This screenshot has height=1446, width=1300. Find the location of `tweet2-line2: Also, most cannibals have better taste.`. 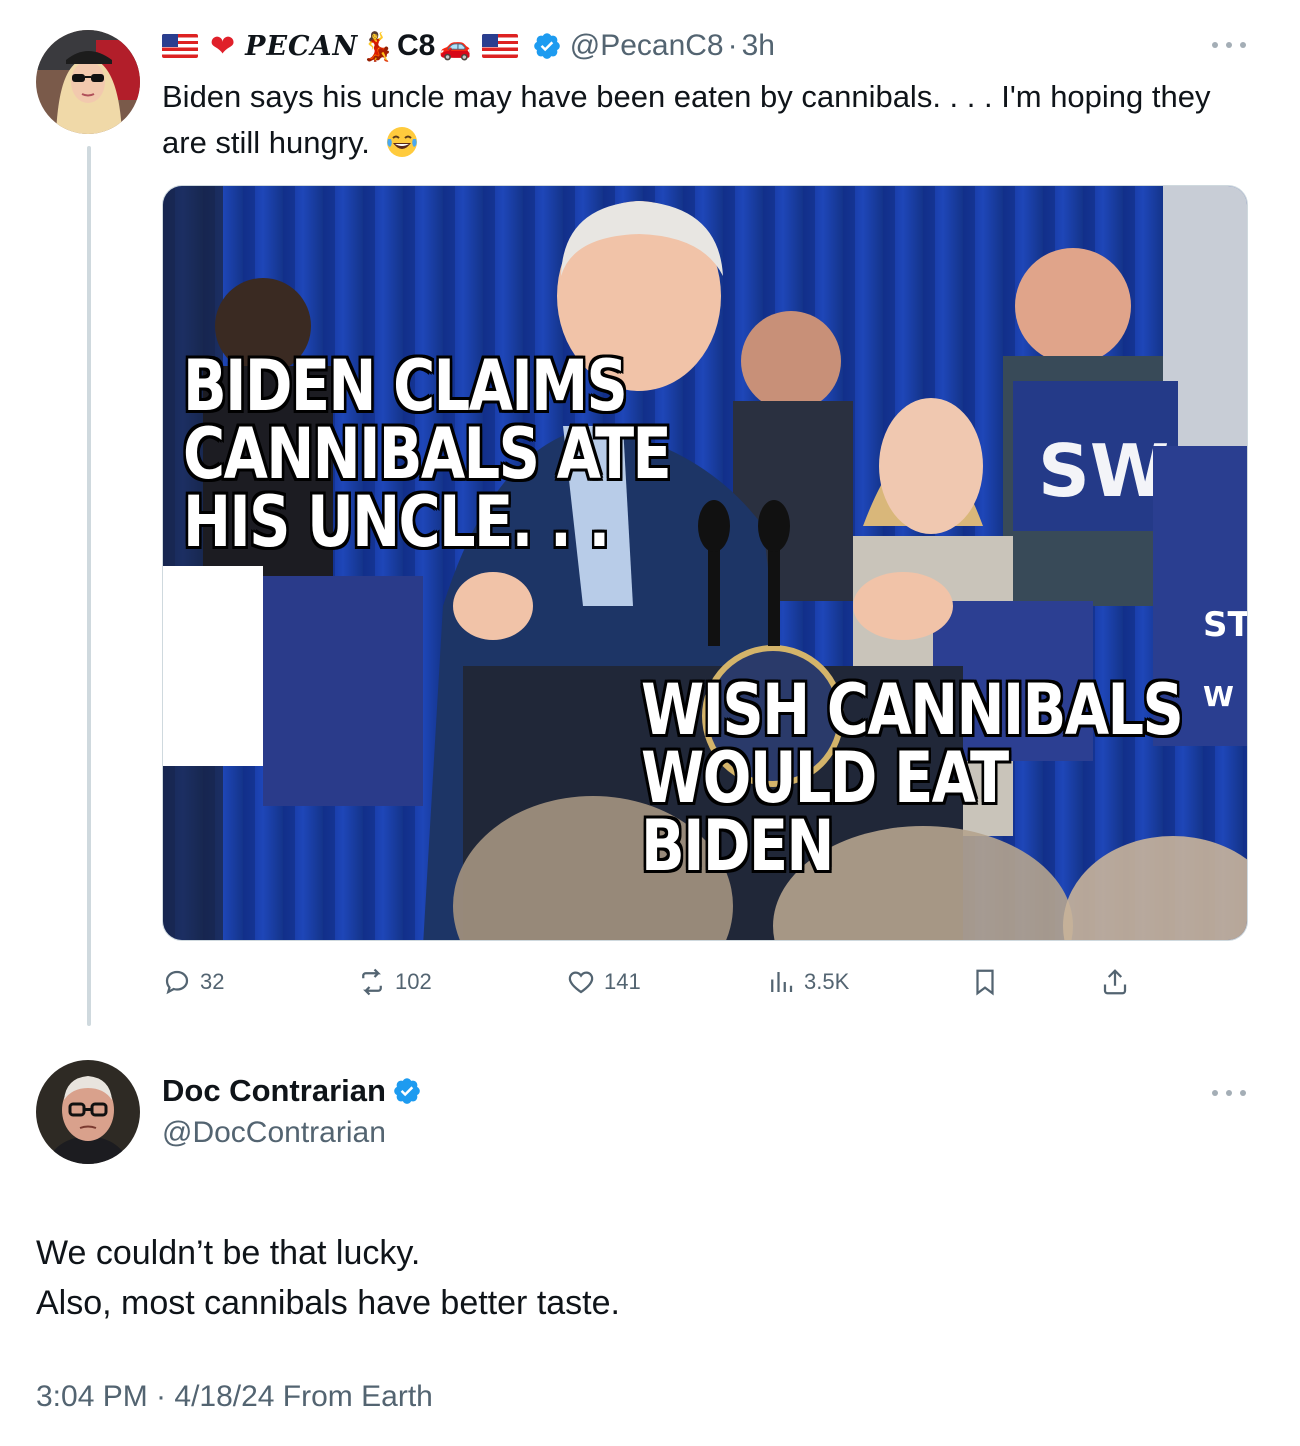

tweet2-line2: Also, most cannibals have better taste. is located at coordinates (328, 1303).